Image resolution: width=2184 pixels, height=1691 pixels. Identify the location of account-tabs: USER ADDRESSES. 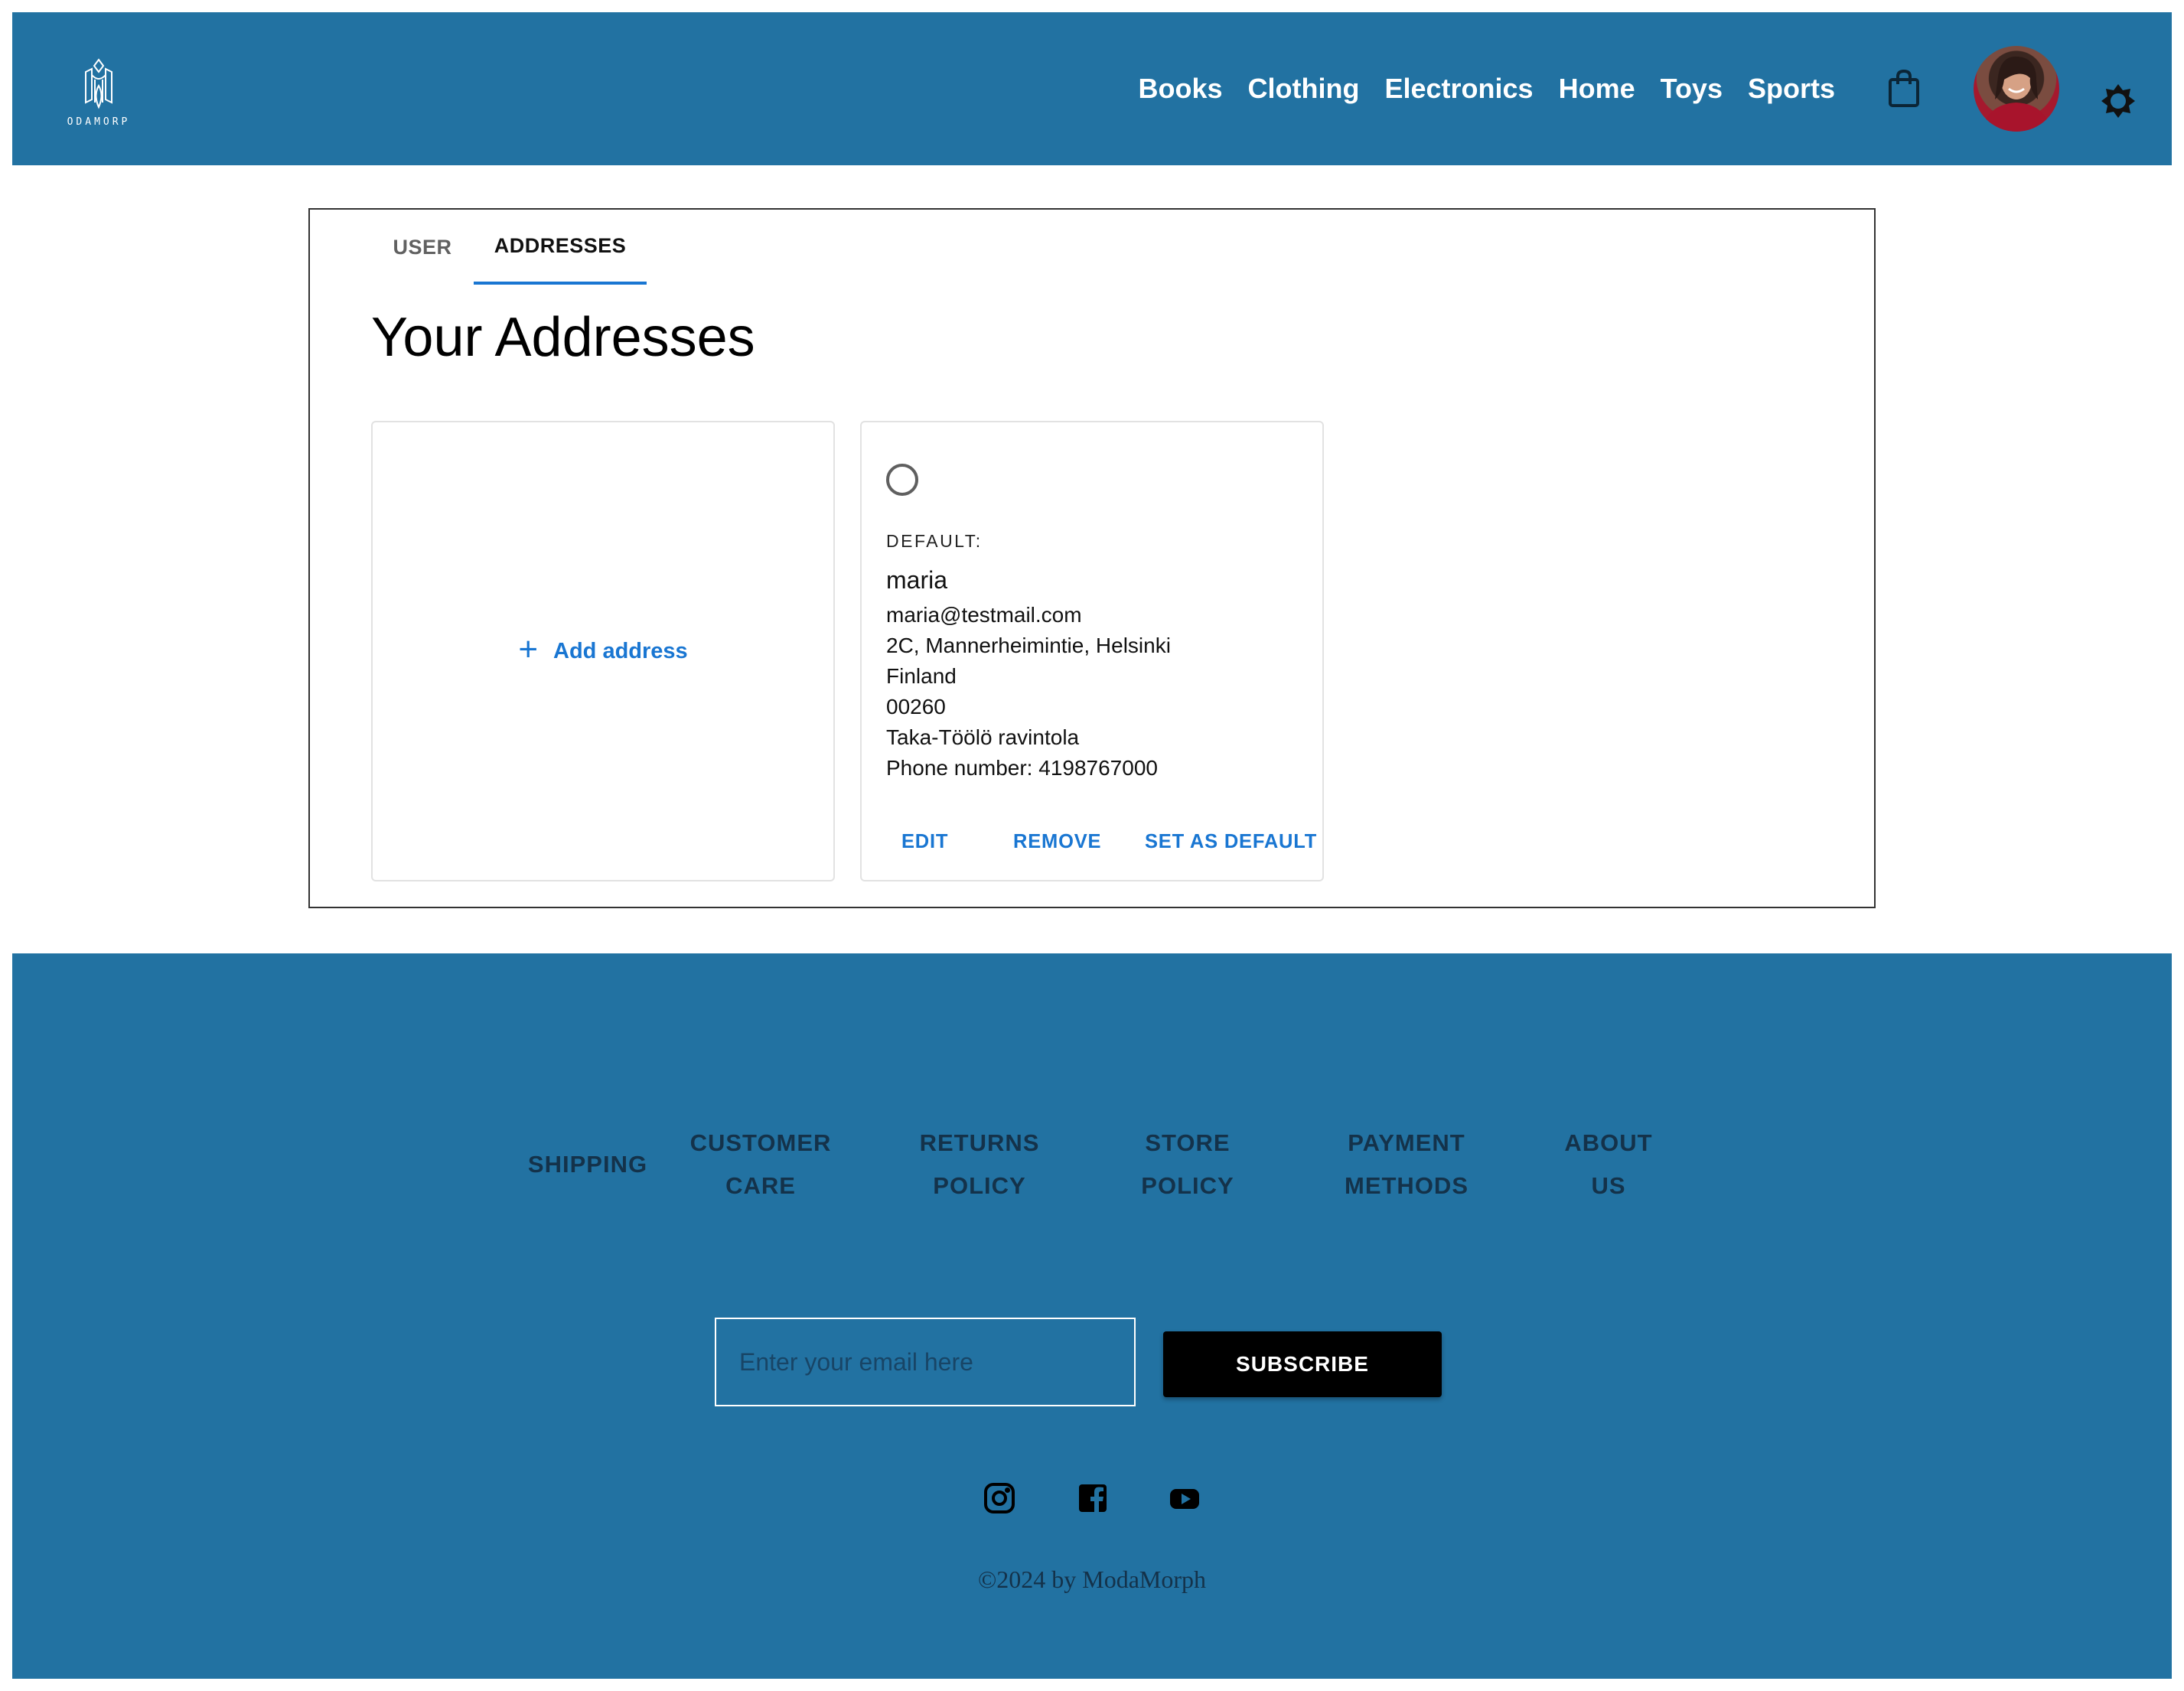
(509, 247).